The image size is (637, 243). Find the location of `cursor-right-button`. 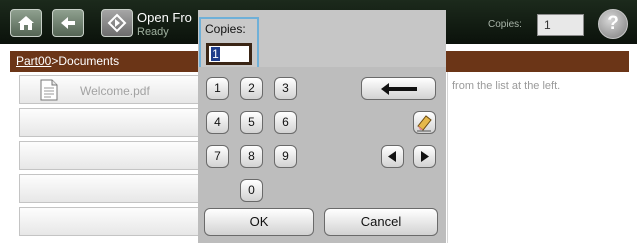

cursor-right-button is located at coordinates (424, 156).